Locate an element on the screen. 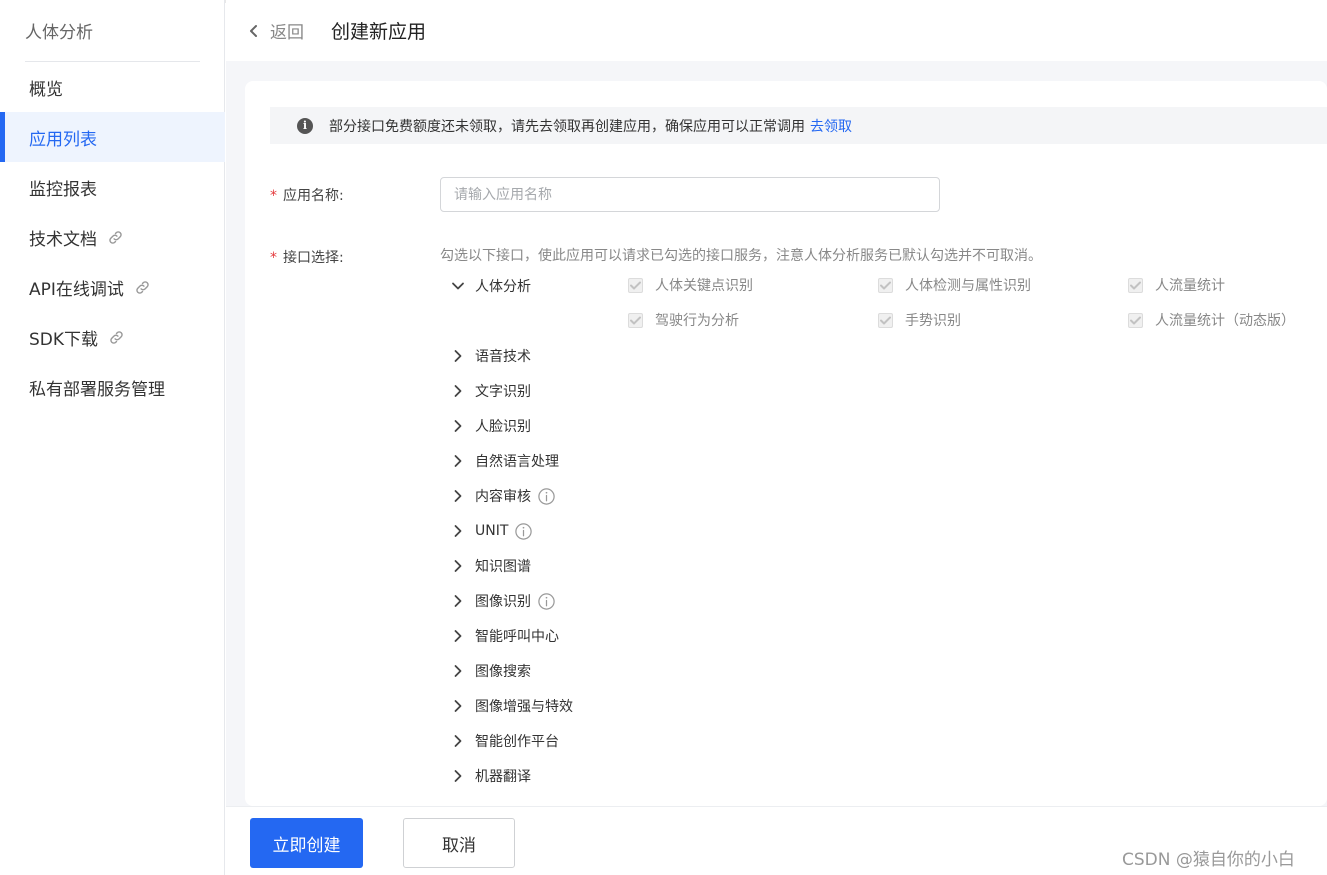 Image resolution: width=1327 pixels, height=875 pixels. checkbox-label: 驾驶行为分析 is located at coordinates (697, 321).